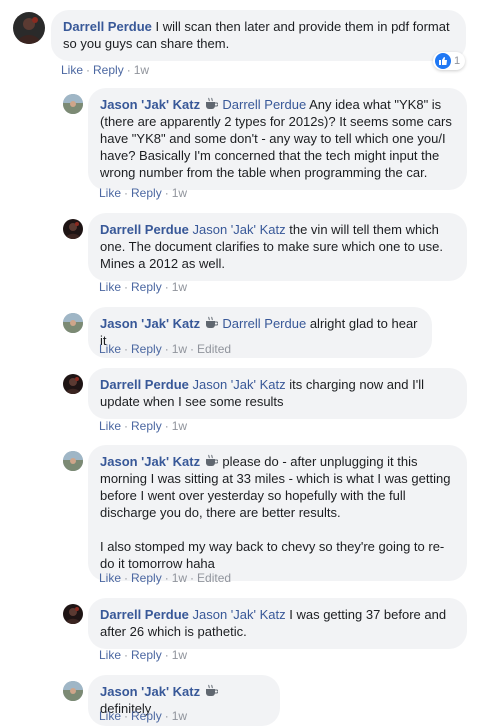  I want to click on comment-author: Darrell Perdue, so click(107, 26).